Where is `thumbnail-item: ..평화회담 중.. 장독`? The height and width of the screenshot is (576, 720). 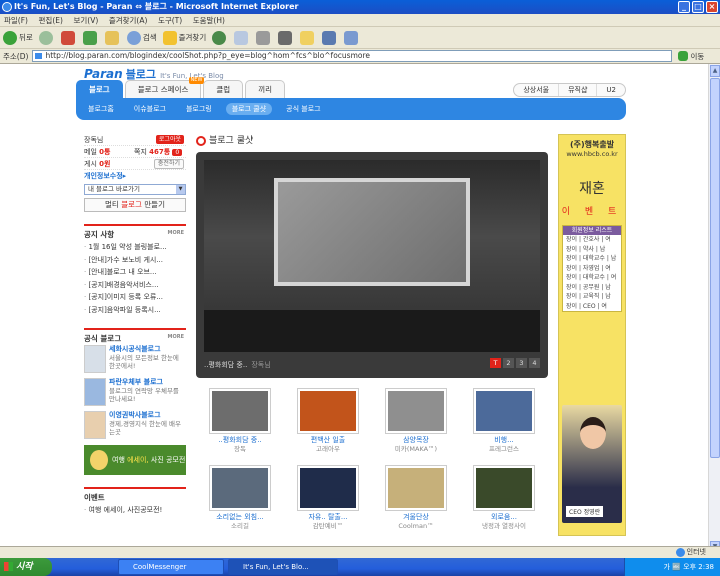 thumbnail-item: ..평화회담 중.. 장독 is located at coordinates (240, 420).